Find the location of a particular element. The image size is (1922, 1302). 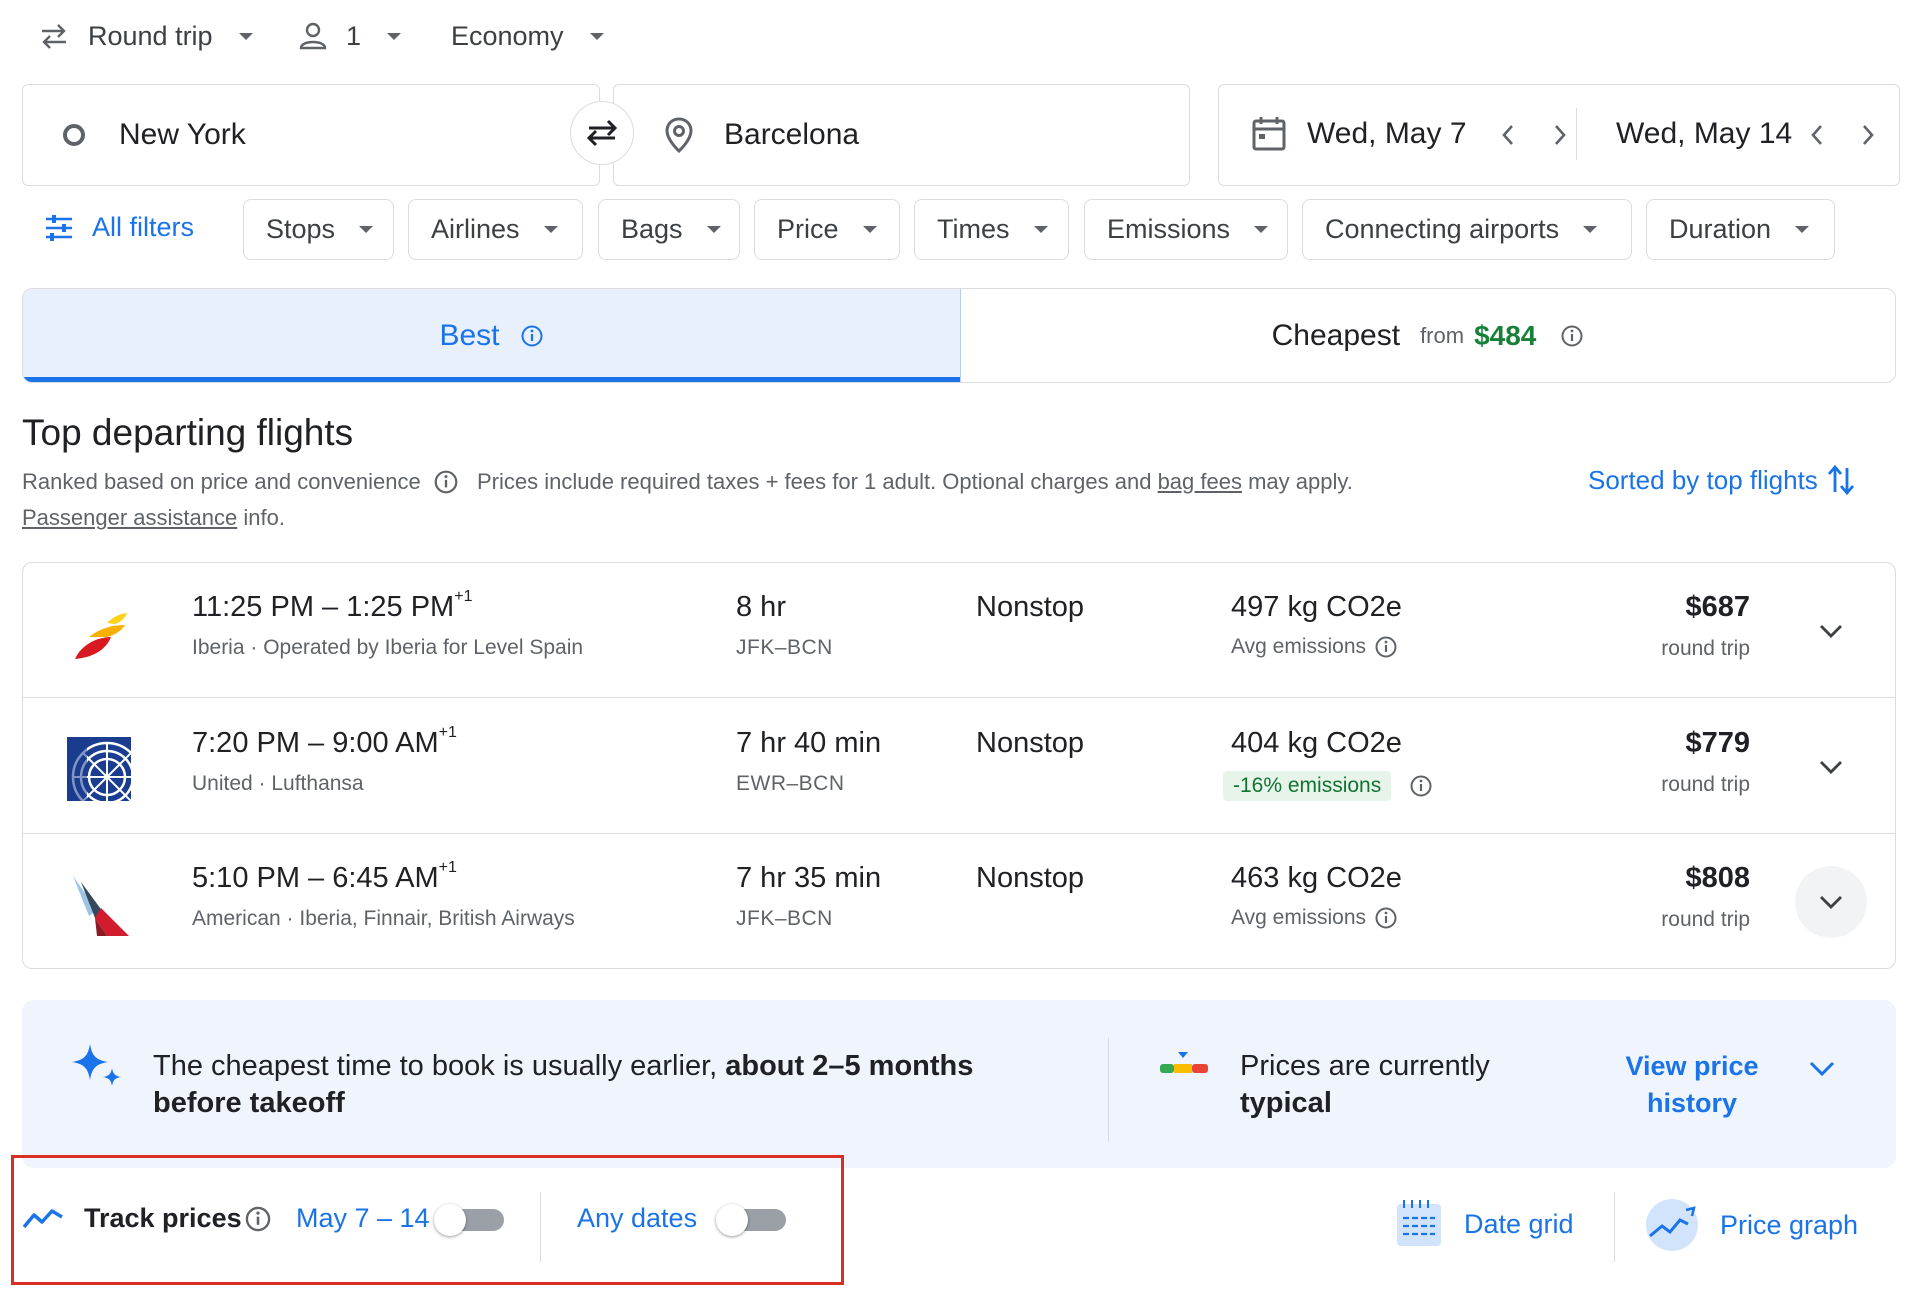

insights-divider is located at coordinates (1108, 1090).